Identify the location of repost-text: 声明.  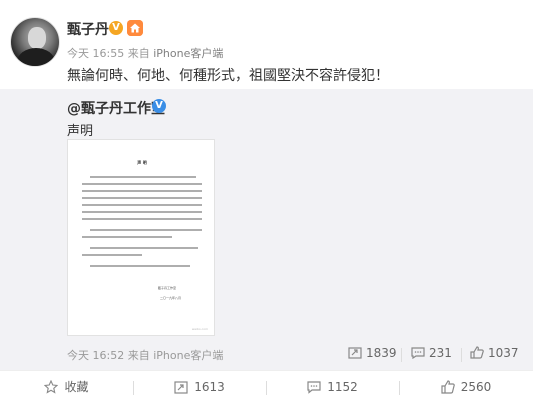
(80, 131).